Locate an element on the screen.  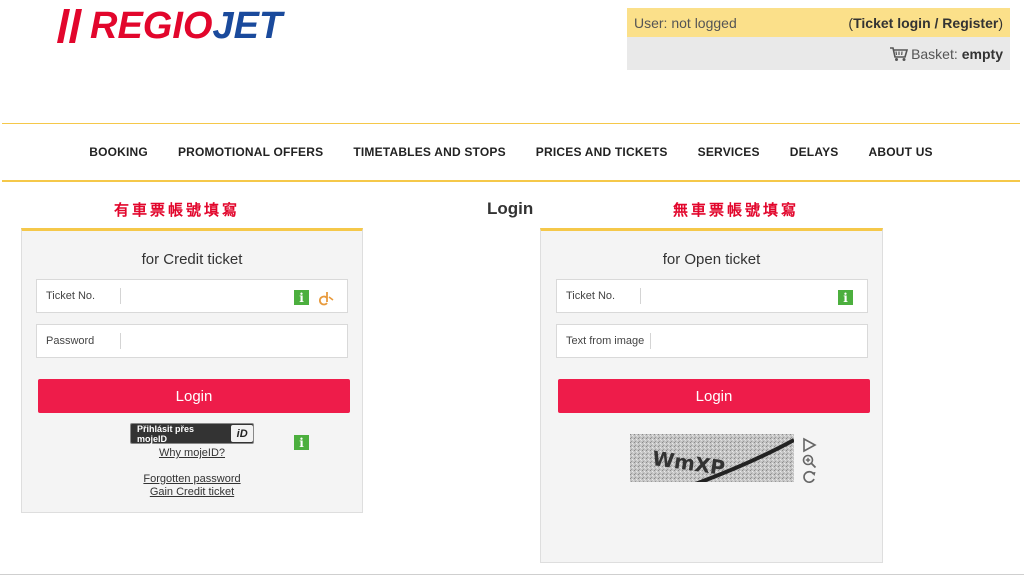
captcha-image: WmXP is located at coordinates (712, 458).